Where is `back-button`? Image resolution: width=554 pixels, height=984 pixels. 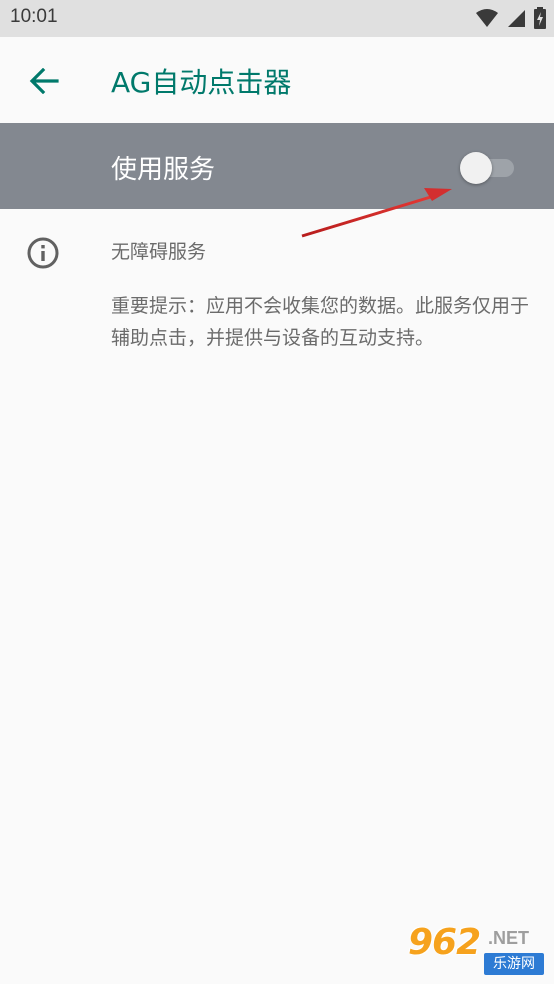
back-button is located at coordinates (44, 81).